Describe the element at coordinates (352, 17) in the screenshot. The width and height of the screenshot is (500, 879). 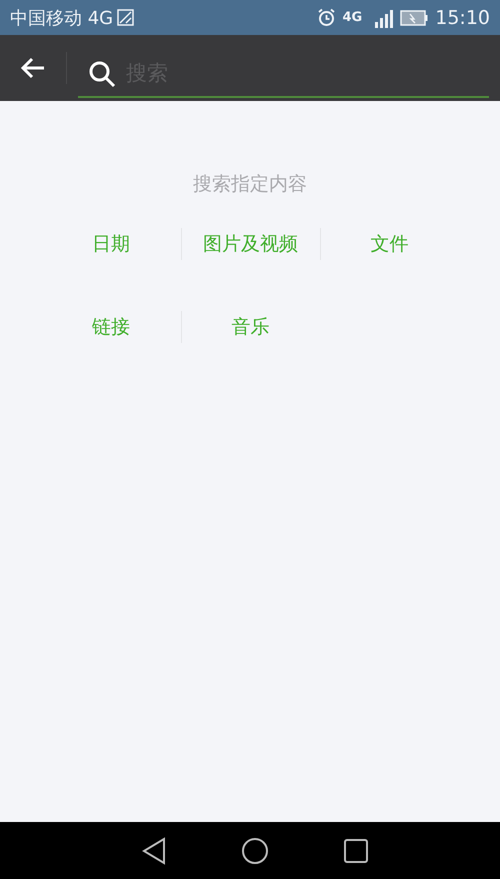
I see `network-type-label: 4G` at that location.